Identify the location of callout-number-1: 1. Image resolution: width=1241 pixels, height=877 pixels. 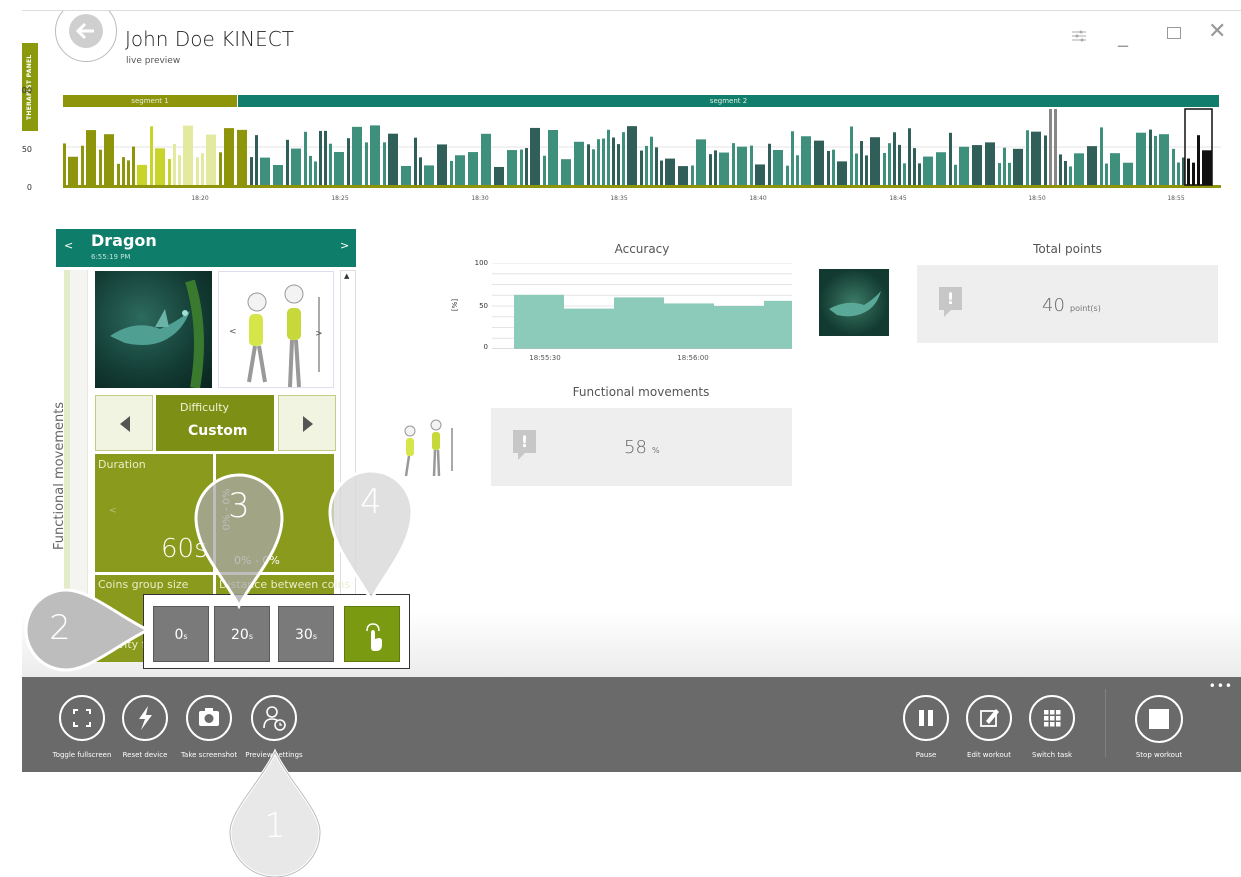
(275, 826).